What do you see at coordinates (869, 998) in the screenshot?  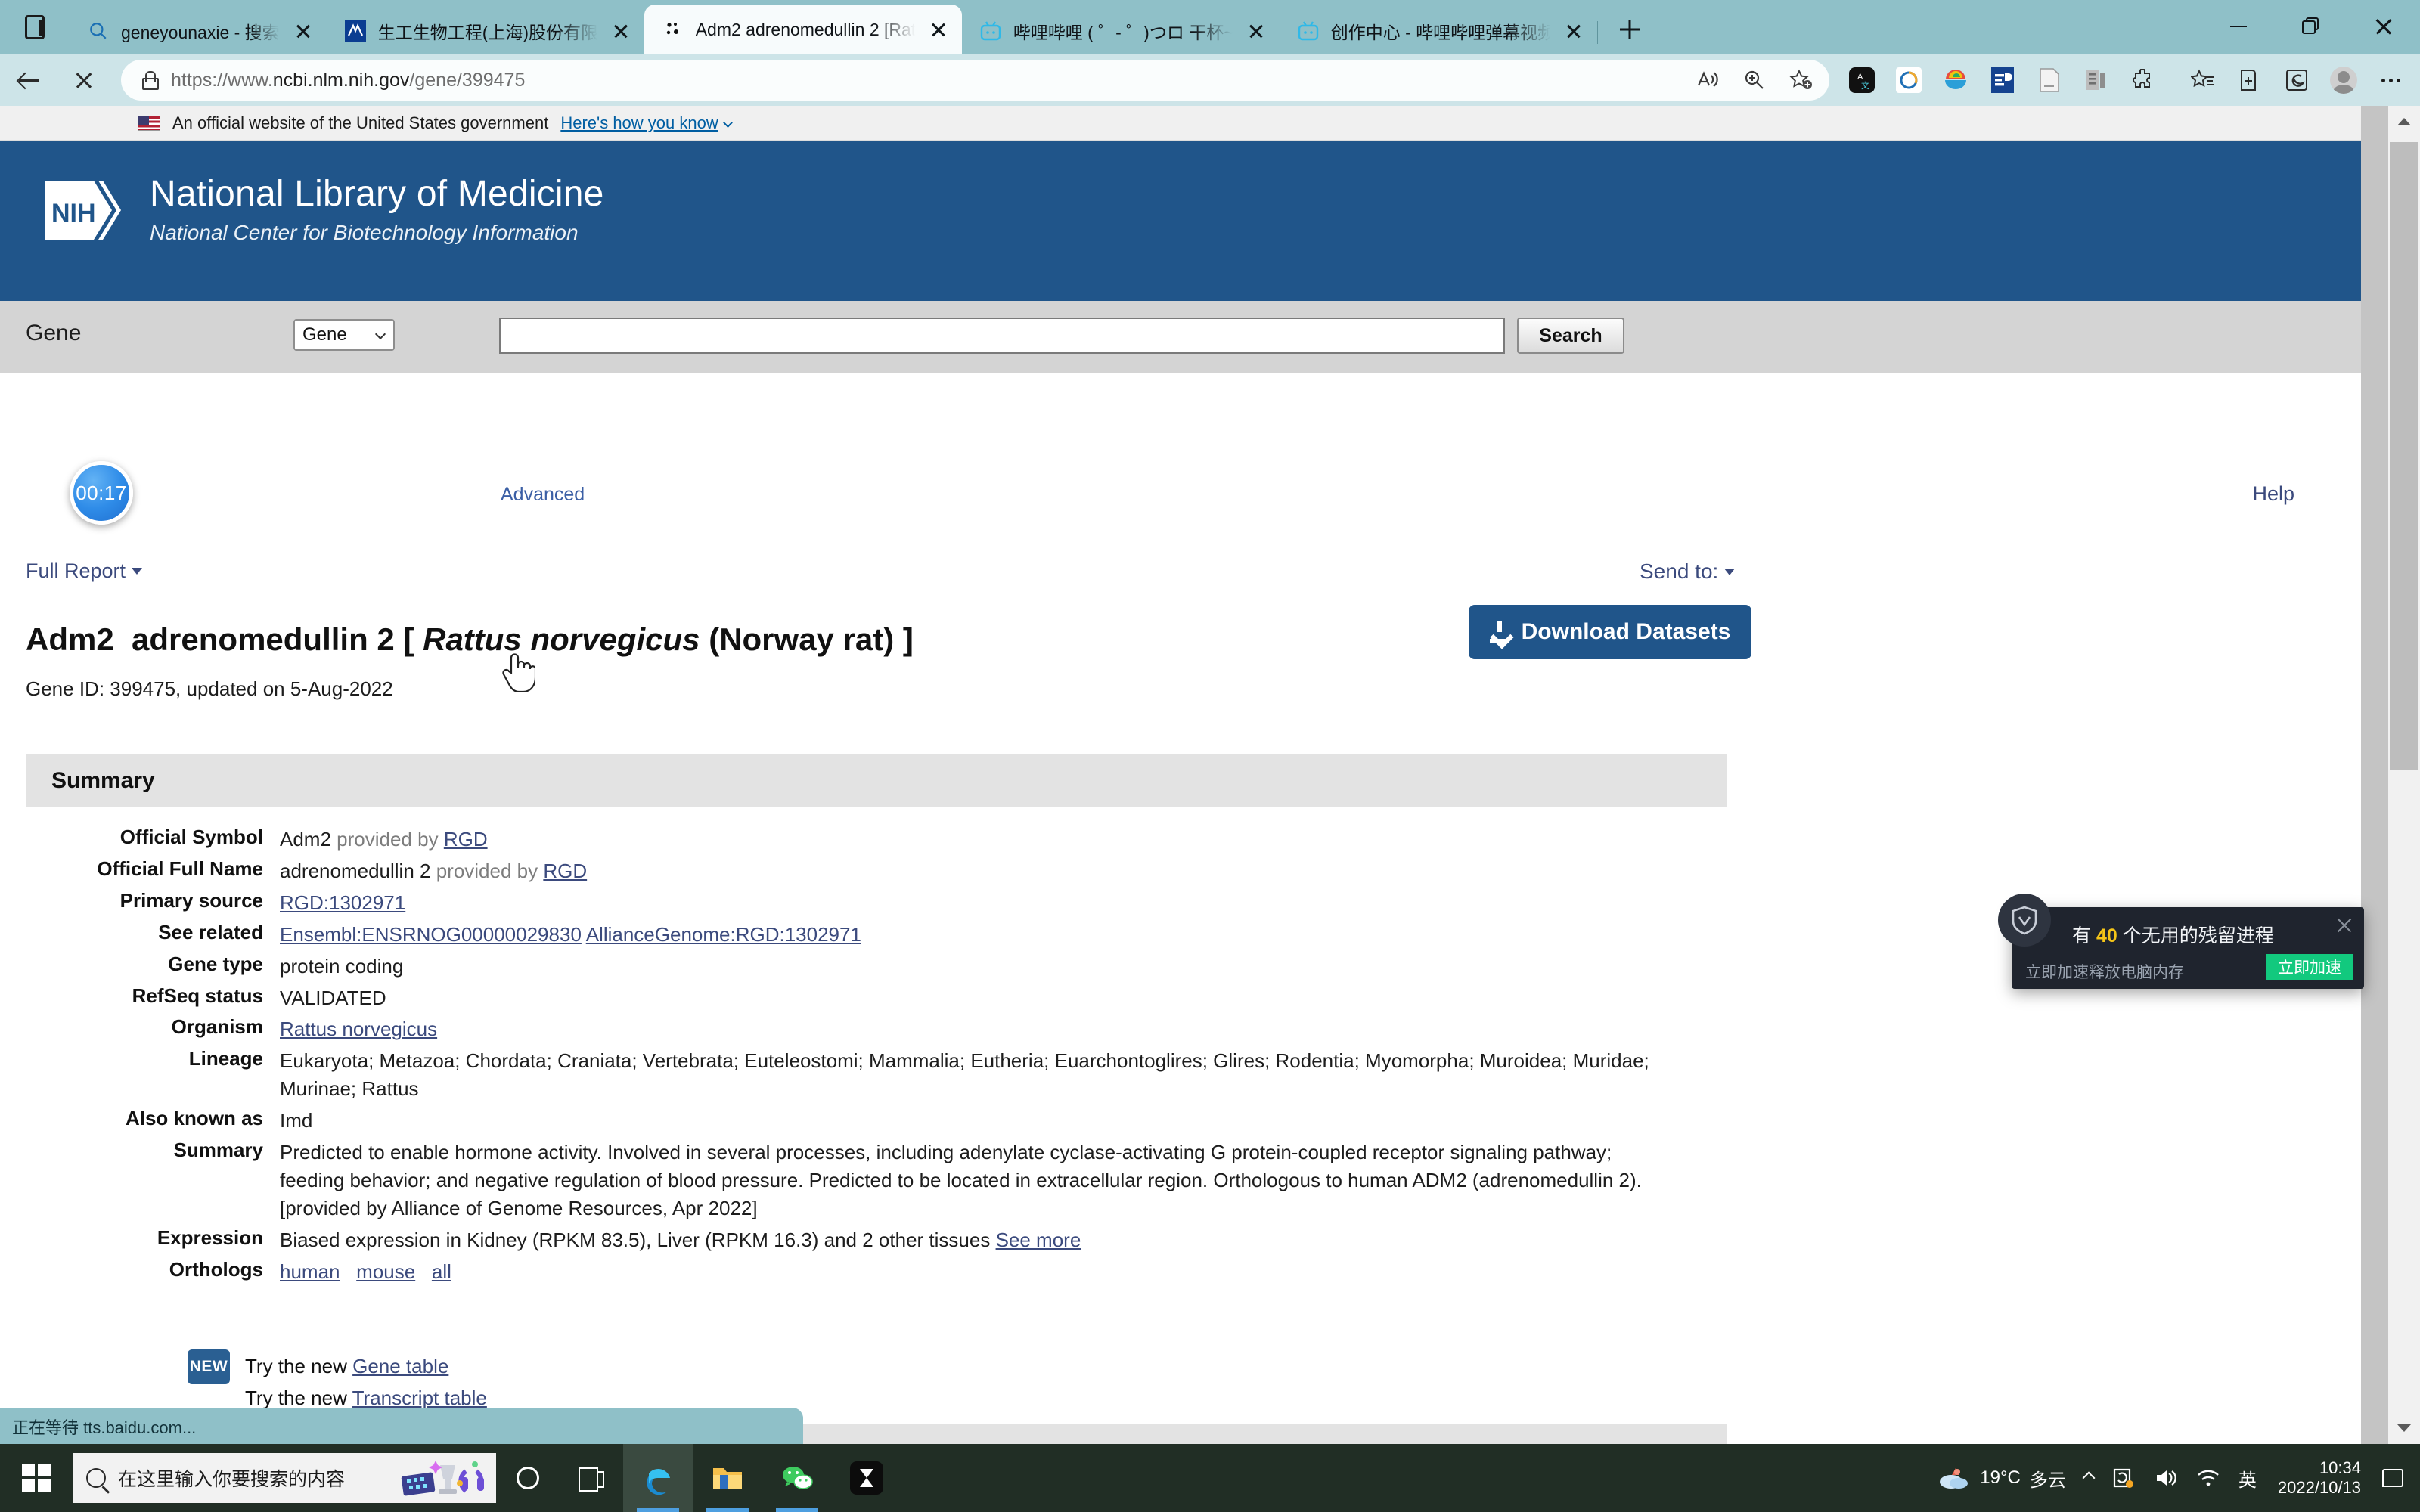 I see `summary-row-refseq-status: RefSeq status VALIDATED` at bounding box center [869, 998].